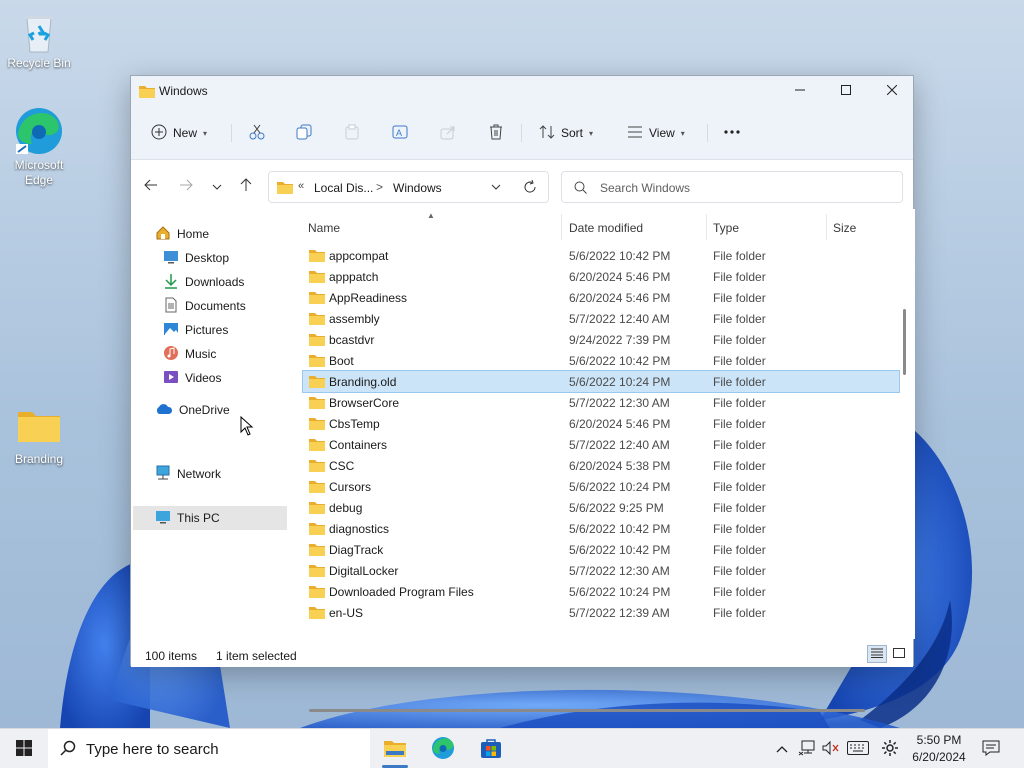  I want to click on table-row: en-US 5/7/2022 12:39 AM File folder, so click(601, 612).